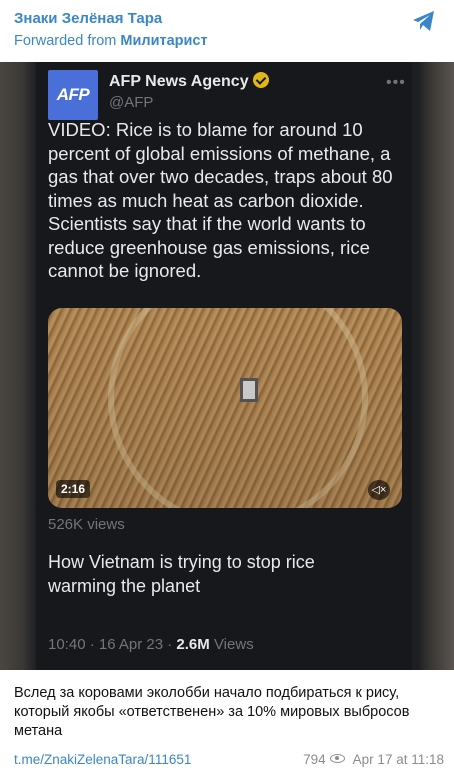  What do you see at coordinates (102, 759) in the screenshot?
I see `post-link: t.me/ZnakiZelenaTara/111651` at bounding box center [102, 759].